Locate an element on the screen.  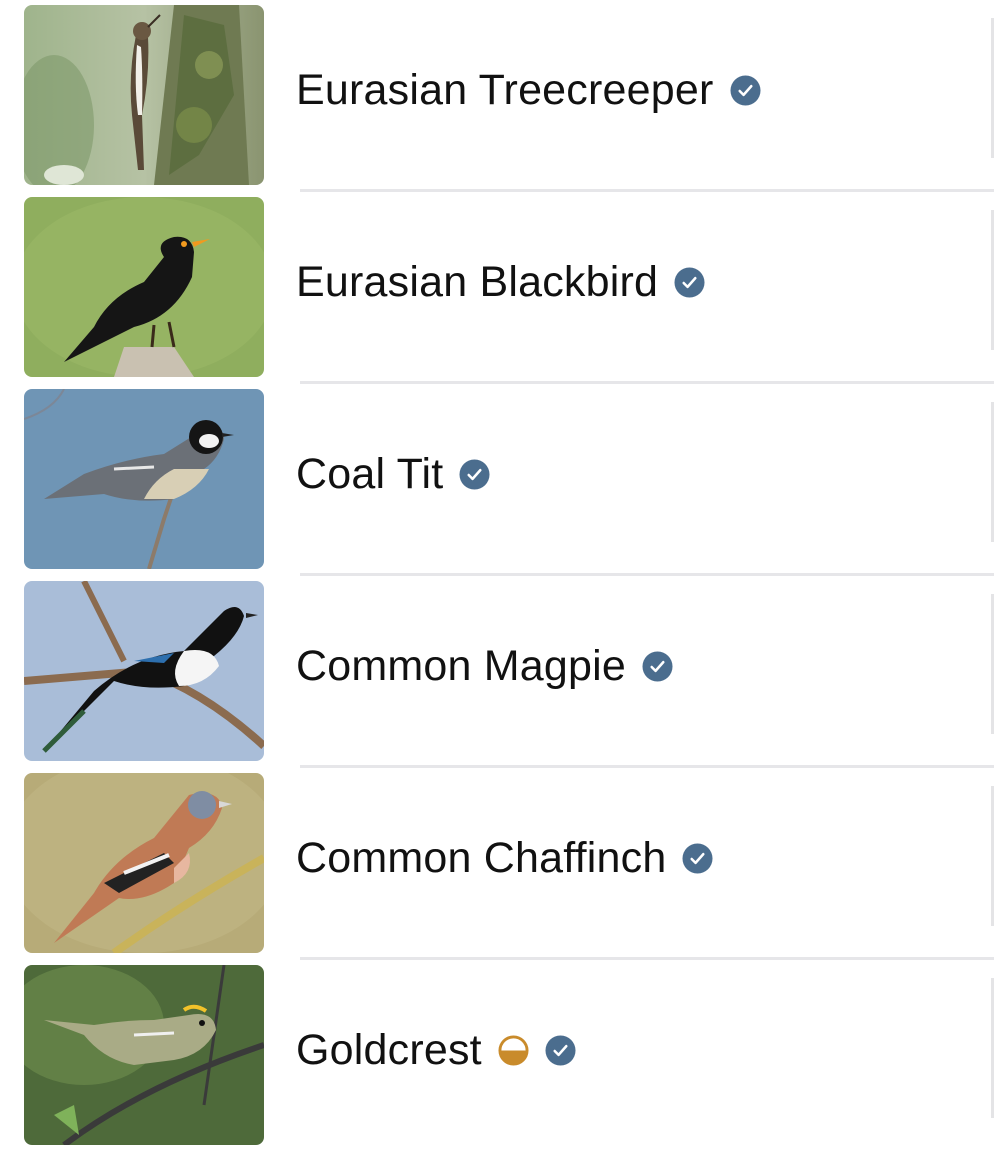
bird-name: Eurasian Treecreeper is located at coordinates (505, 89).